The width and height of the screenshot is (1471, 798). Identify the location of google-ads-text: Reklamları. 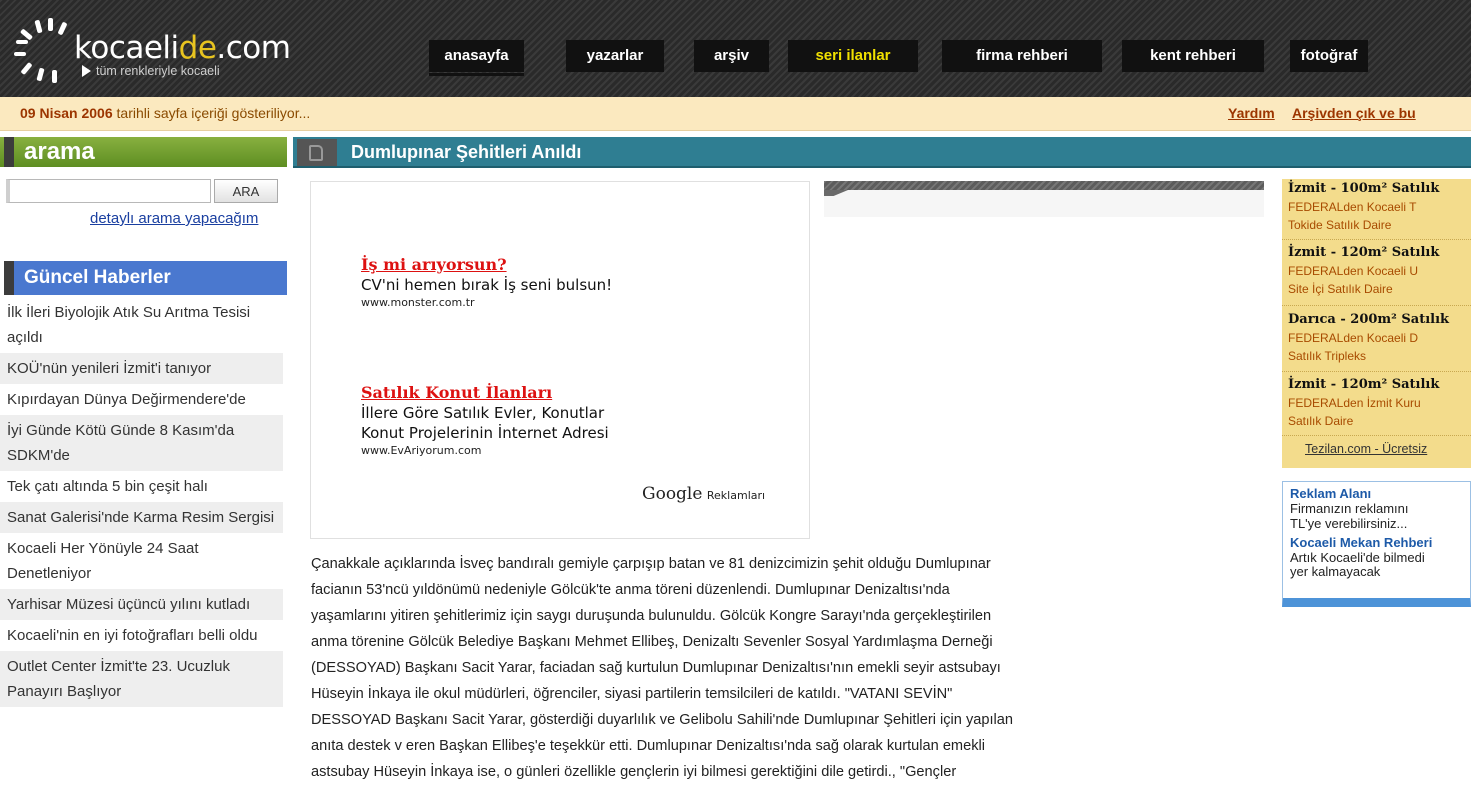
(736, 495).